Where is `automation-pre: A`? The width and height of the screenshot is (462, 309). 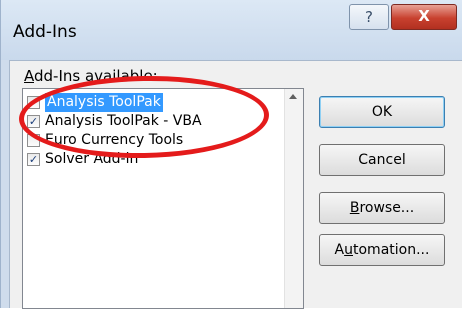 automation-pre: A is located at coordinates (339, 250).